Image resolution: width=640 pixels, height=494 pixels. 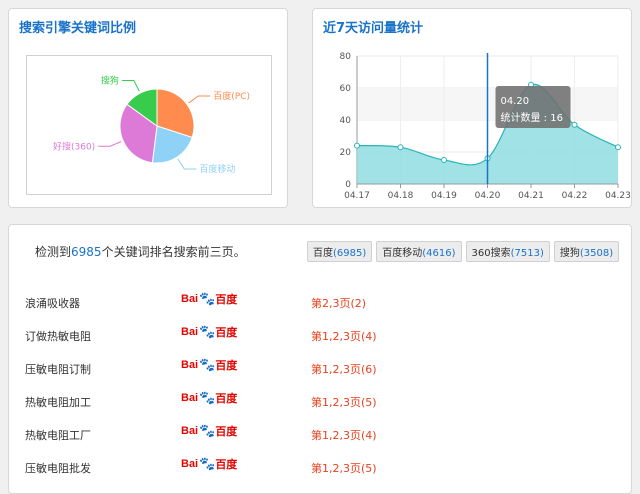 What do you see at coordinates (533, 107) in the screenshot?
I see `chart-tooltip: 04.20 统计数量 : 16` at bounding box center [533, 107].